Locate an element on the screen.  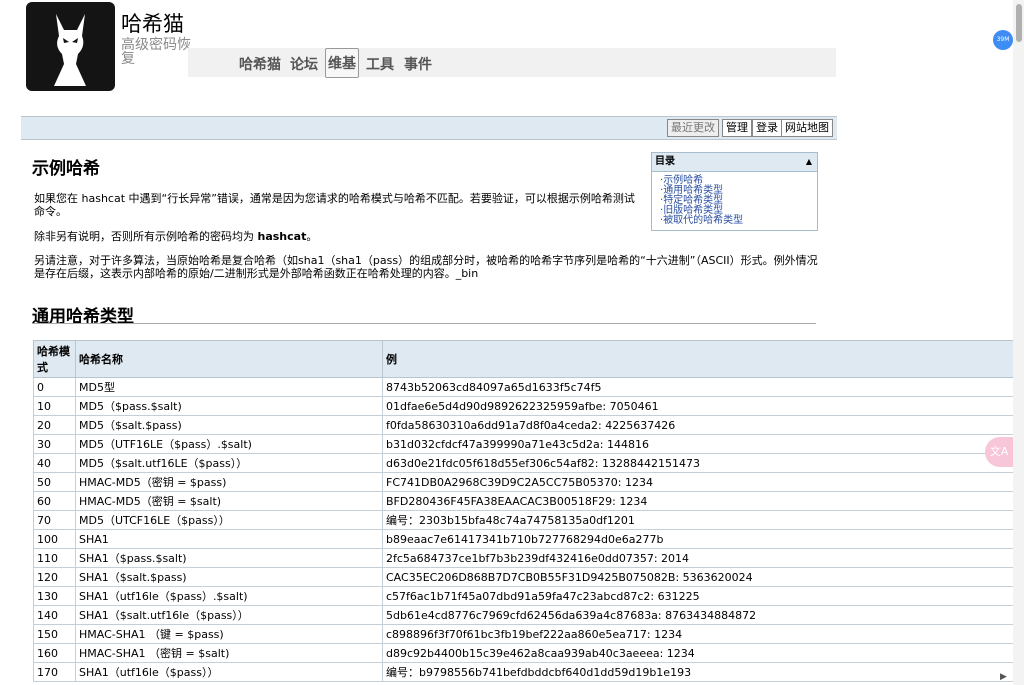
site-subtitle: 高级密码恢复 is located at coordinates (156, 52).